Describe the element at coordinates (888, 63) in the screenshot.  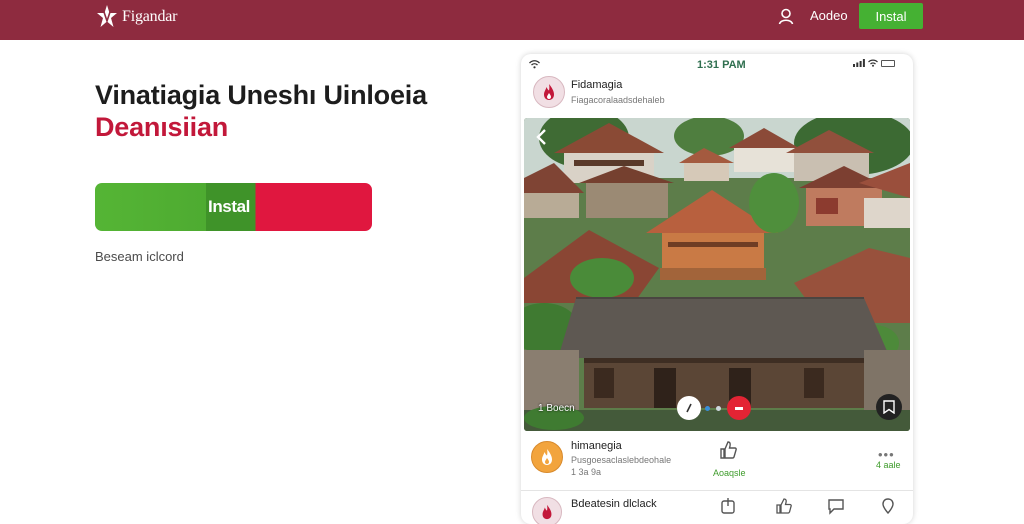
I see `battery-icon` at that location.